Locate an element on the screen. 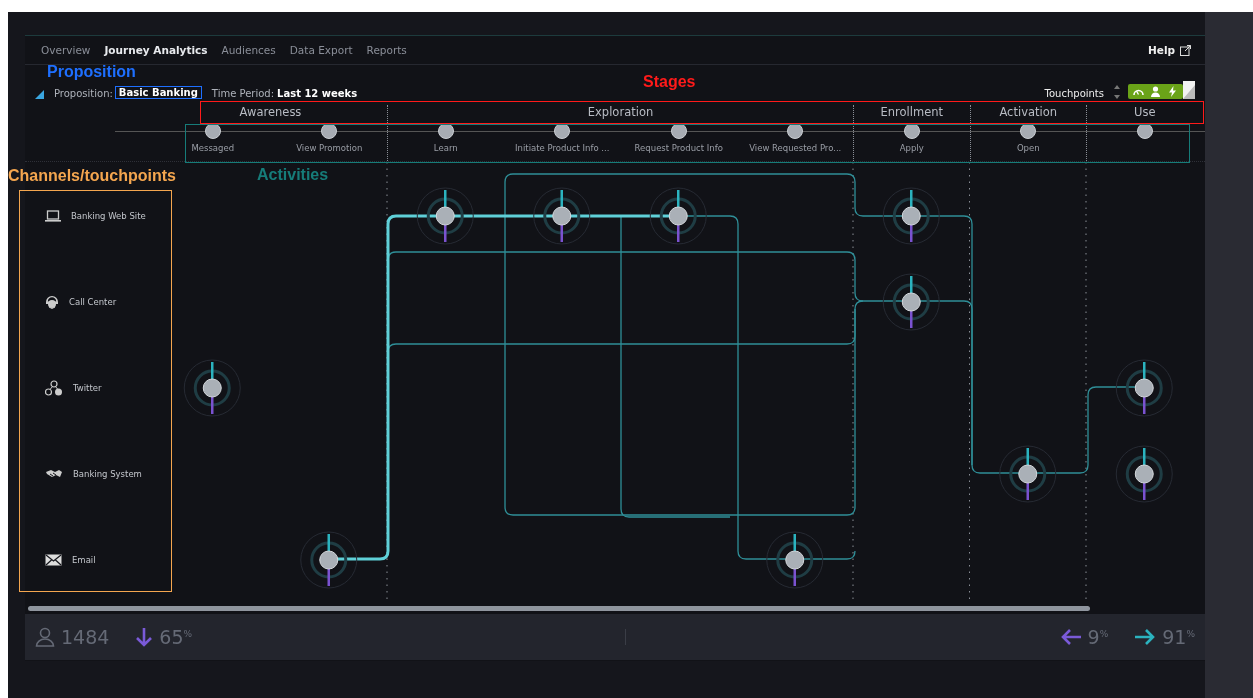  activity-label: Request Product Info is located at coordinates (678, 148).